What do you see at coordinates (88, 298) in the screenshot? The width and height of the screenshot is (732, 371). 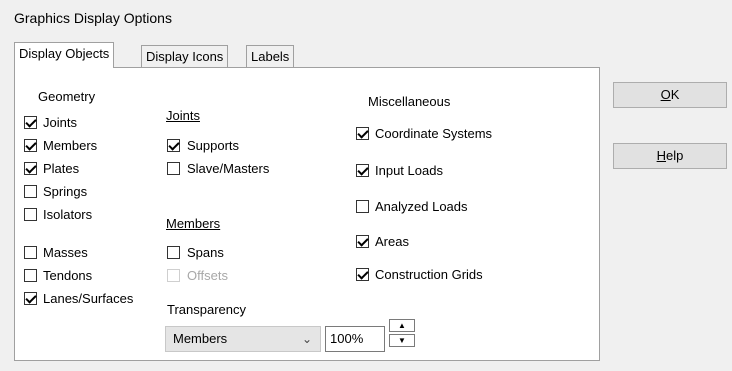 I see `checkbox-label-lanes-surfaces: Lanes/Surfaces` at bounding box center [88, 298].